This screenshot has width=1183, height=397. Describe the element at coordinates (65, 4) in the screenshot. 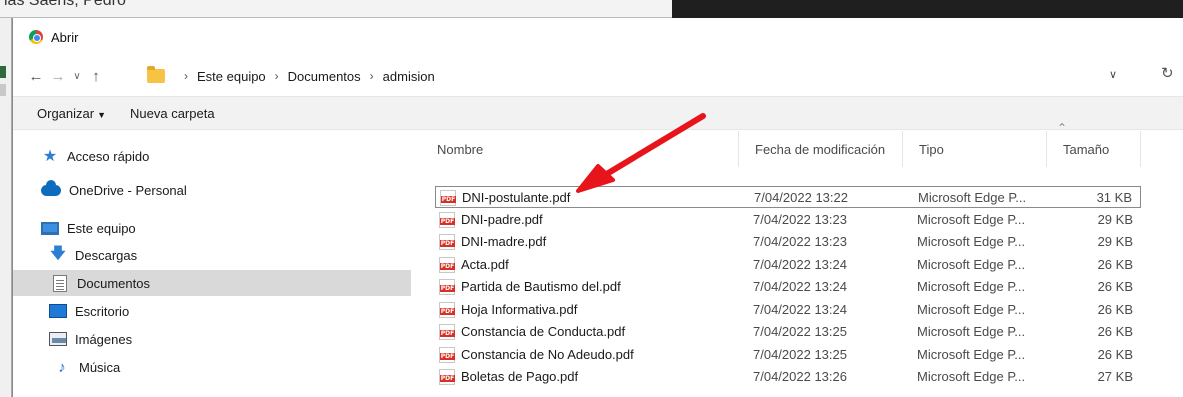

I see `background-window-title: ias Saens, Pedro` at that location.